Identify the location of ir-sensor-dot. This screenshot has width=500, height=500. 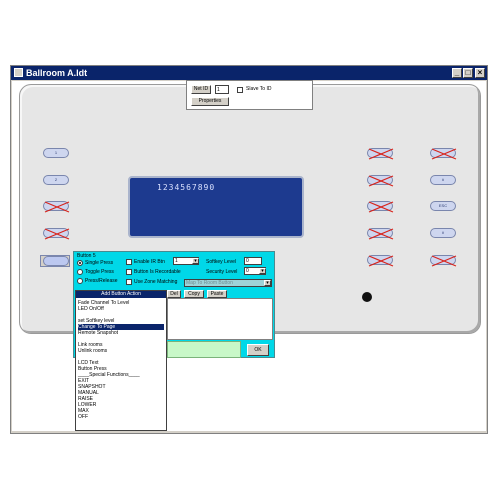
(367, 297).